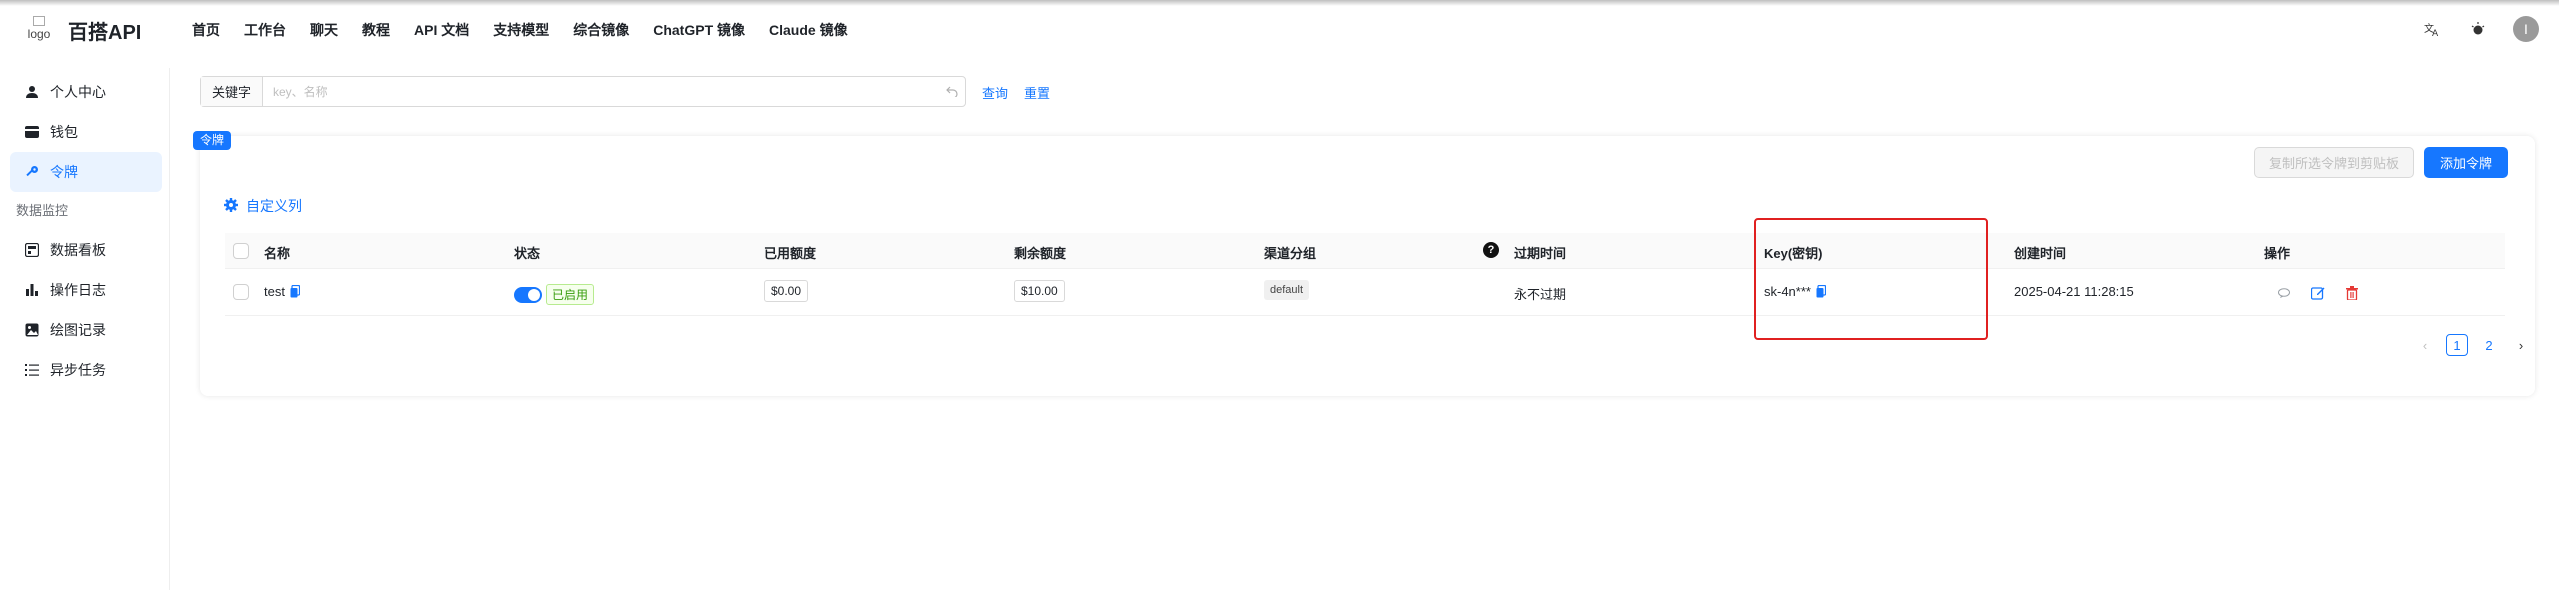 Image resolution: width=2559 pixels, height=590 pixels. What do you see at coordinates (212, 140) in the screenshot?
I see `token-badge: 令牌` at bounding box center [212, 140].